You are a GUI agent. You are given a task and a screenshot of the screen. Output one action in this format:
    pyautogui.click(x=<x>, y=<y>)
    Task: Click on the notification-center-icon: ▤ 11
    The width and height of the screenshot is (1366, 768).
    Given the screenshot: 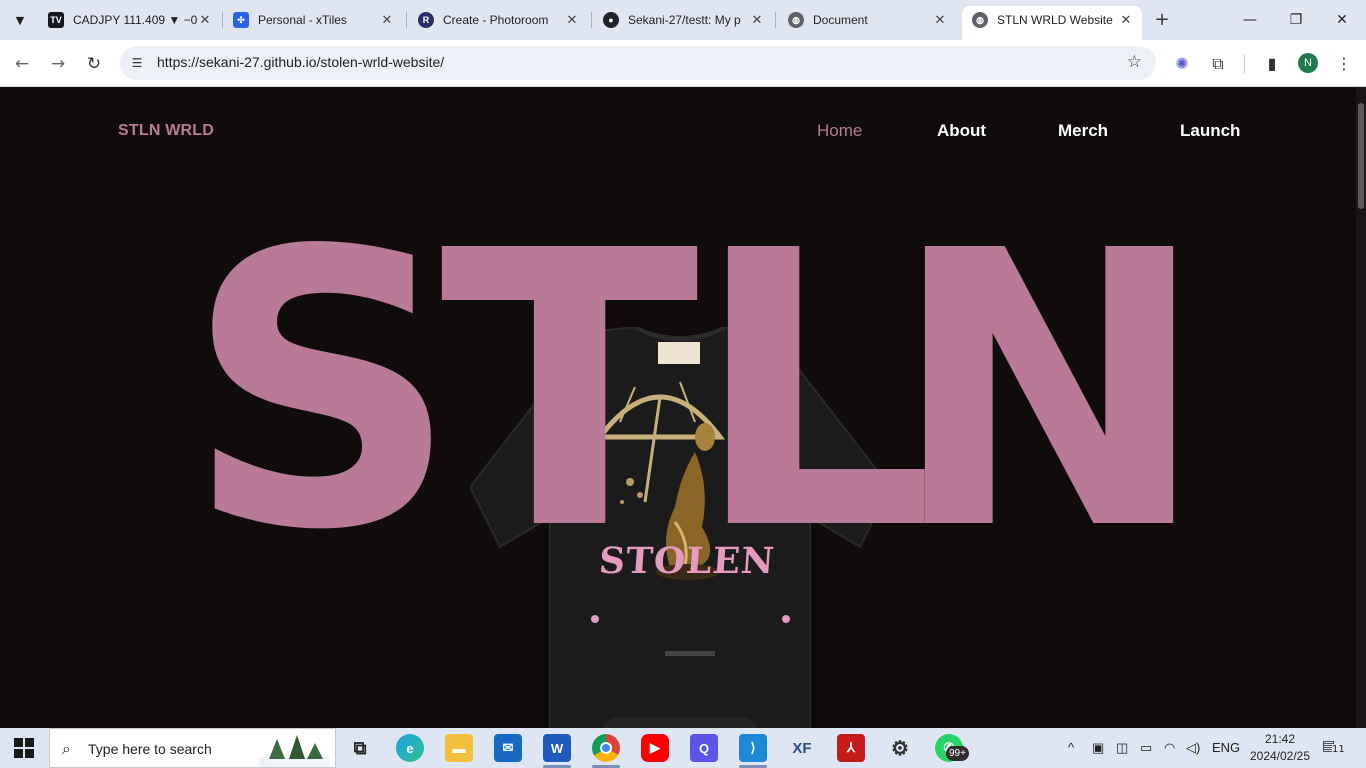 What is the action you would take?
    pyautogui.click(x=1334, y=749)
    